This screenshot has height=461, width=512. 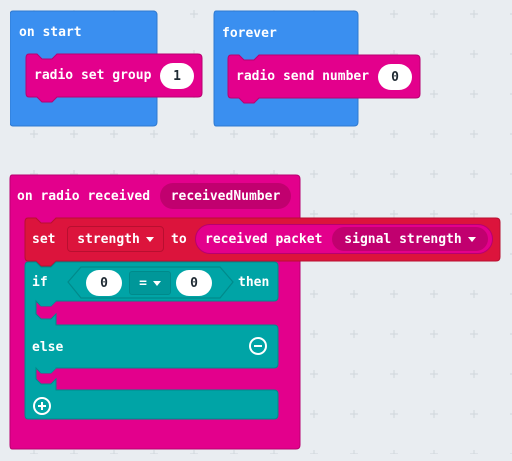 I want to click on set-label: set, so click(x=44, y=239).